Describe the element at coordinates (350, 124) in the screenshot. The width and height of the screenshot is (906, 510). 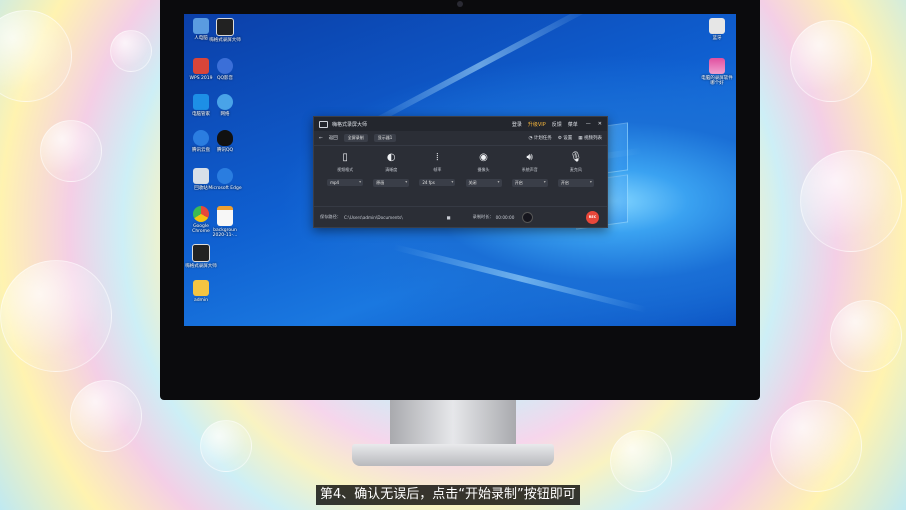
I see `app-title: 嗨格式录屏大师` at that location.